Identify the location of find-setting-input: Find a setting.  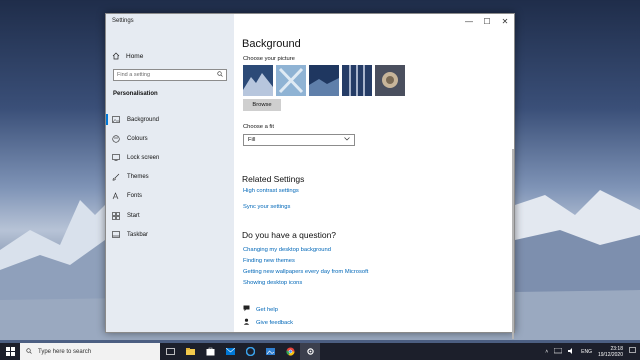
(170, 75).